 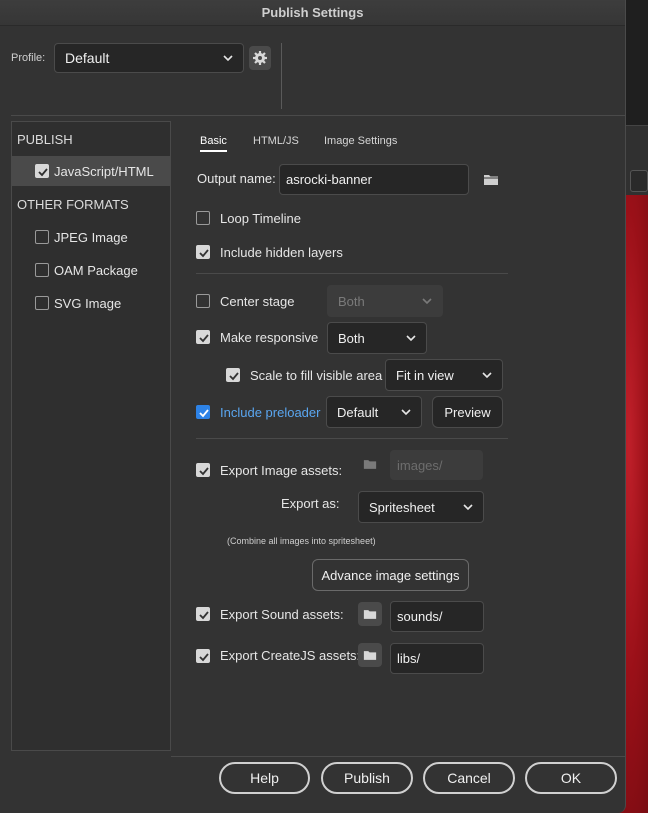 What do you see at coordinates (213, 143) in the screenshot?
I see `tab-basic: Basic` at bounding box center [213, 143].